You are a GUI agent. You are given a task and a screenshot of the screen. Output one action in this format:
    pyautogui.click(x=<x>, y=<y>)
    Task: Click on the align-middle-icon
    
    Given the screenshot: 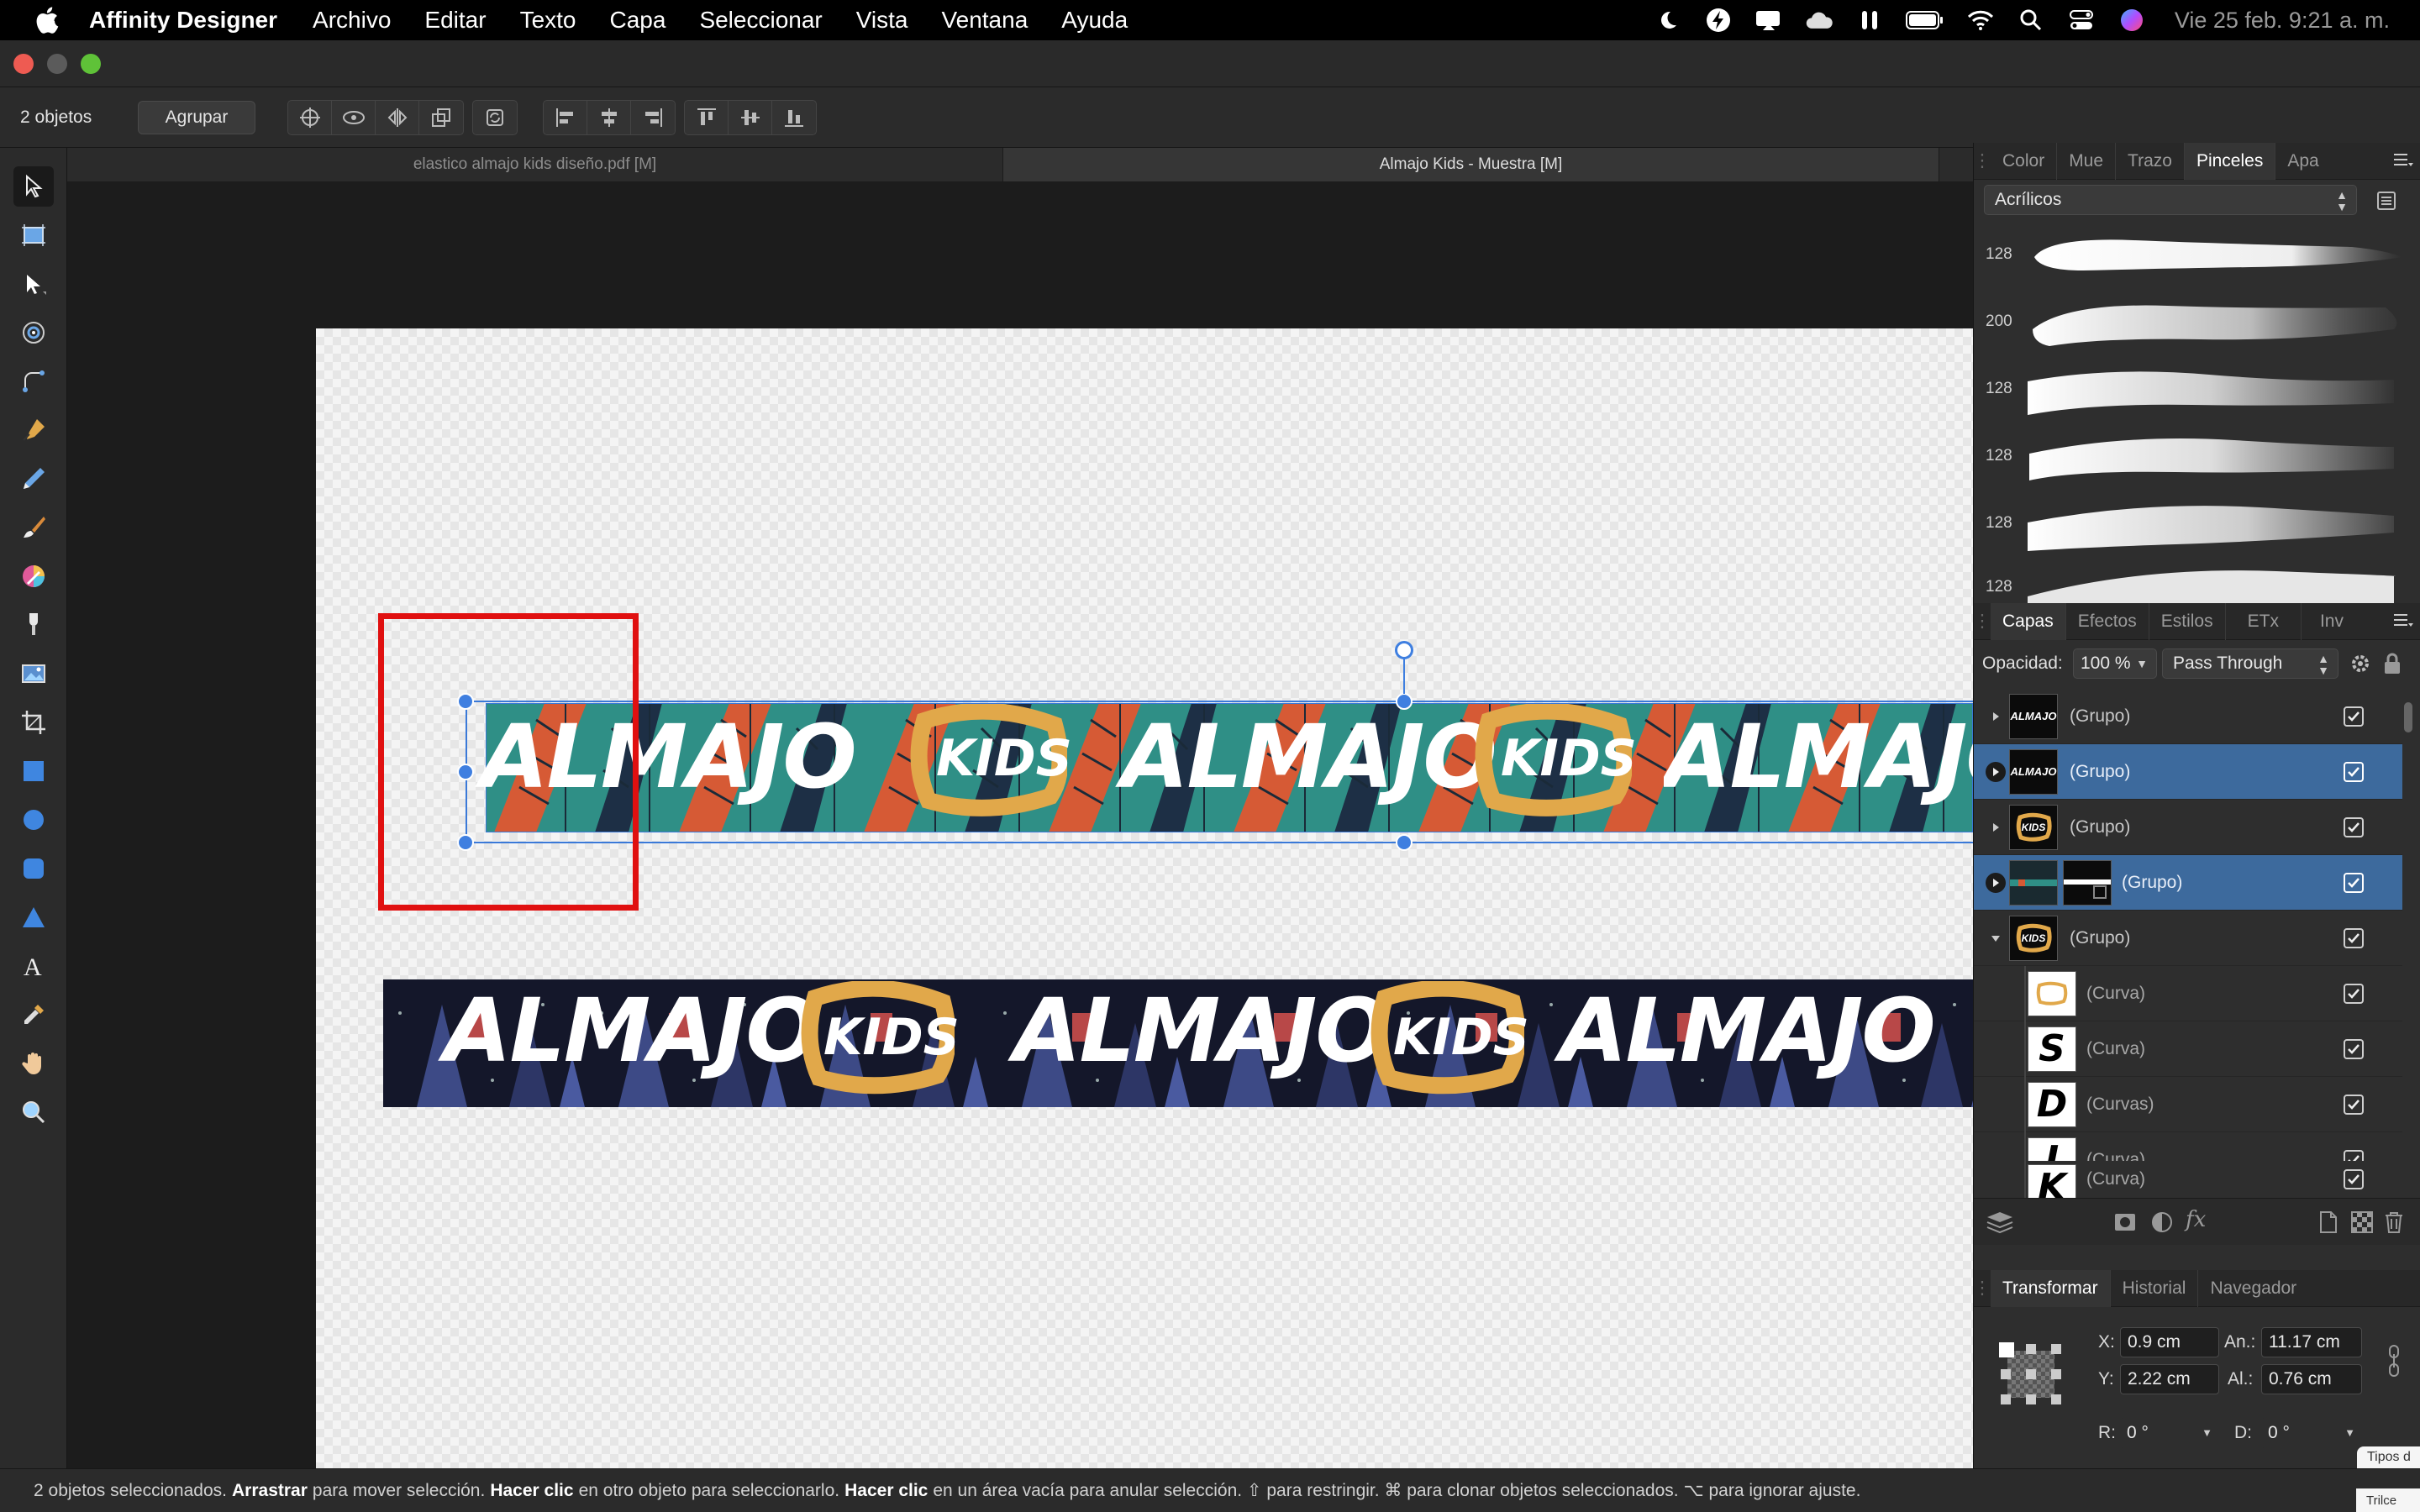 What is the action you would take?
    pyautogui.click(x=750, y=117)
    